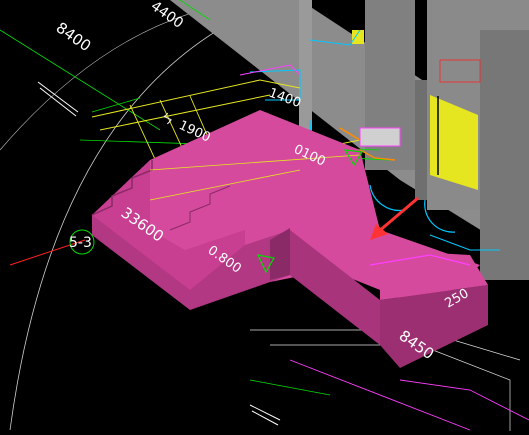 Image resolution: width=529 pixels, height=435 pixels. I want to click on wall-right-edge, so click(504, 155).